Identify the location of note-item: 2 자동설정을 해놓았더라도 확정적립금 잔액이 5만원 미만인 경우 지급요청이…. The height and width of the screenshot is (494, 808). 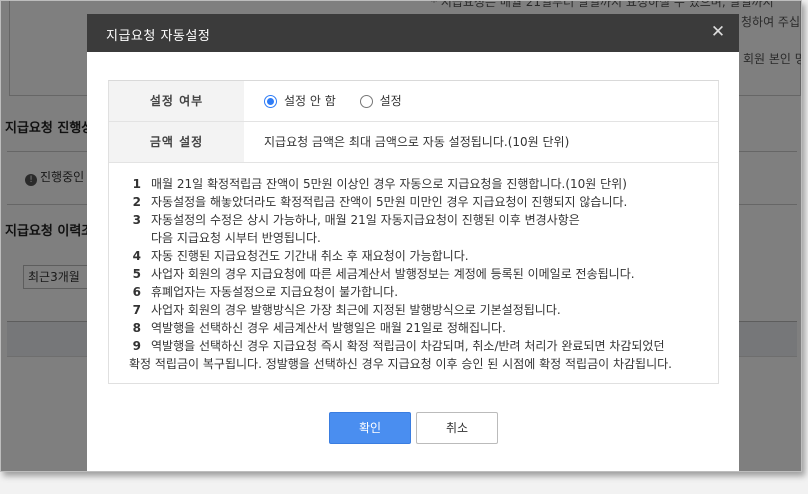
(413, 202).